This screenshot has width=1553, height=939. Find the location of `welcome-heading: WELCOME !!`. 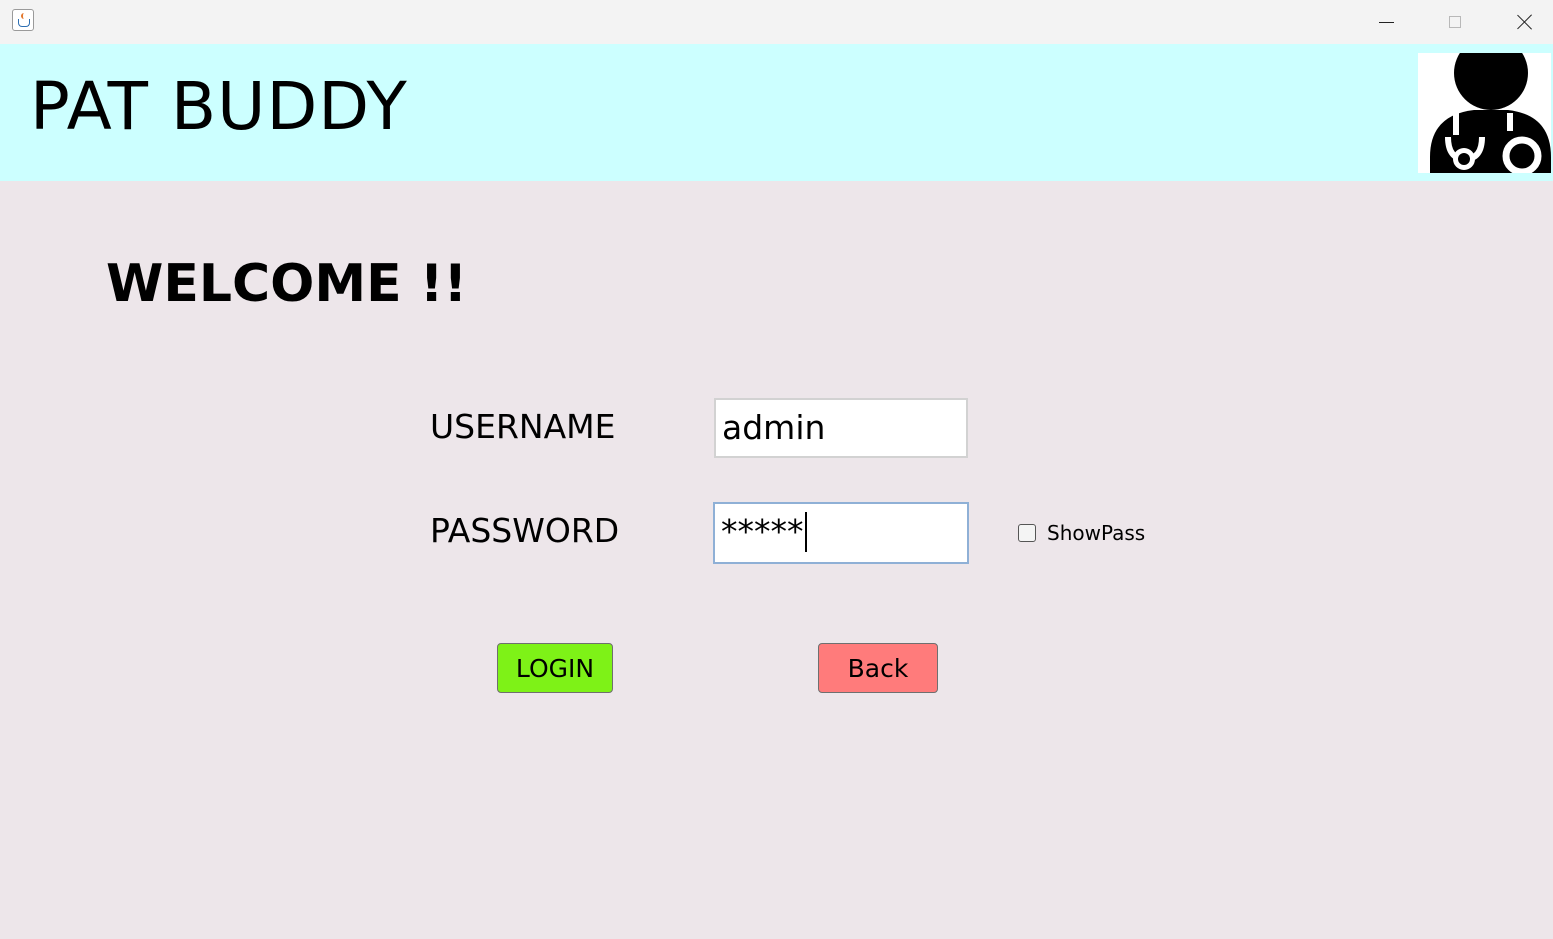

welcome-heading: WELCOME !! is located at coordinates (287, 284).